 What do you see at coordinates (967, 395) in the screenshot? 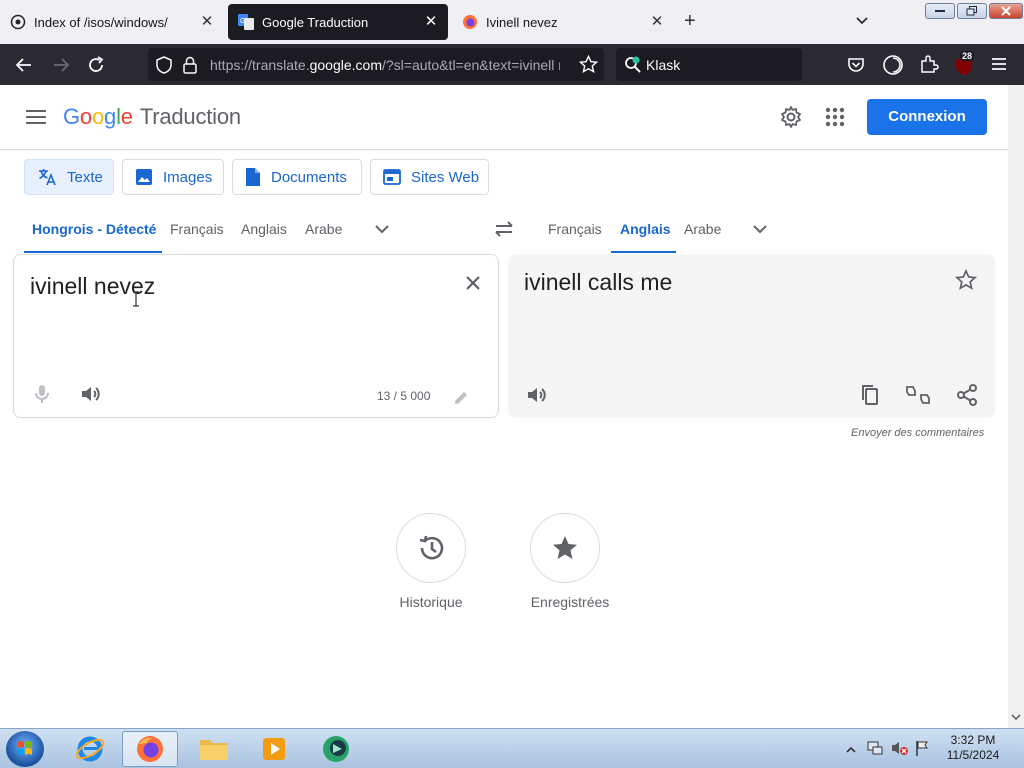
I see `share-icon` at bounding box center [967, 395].